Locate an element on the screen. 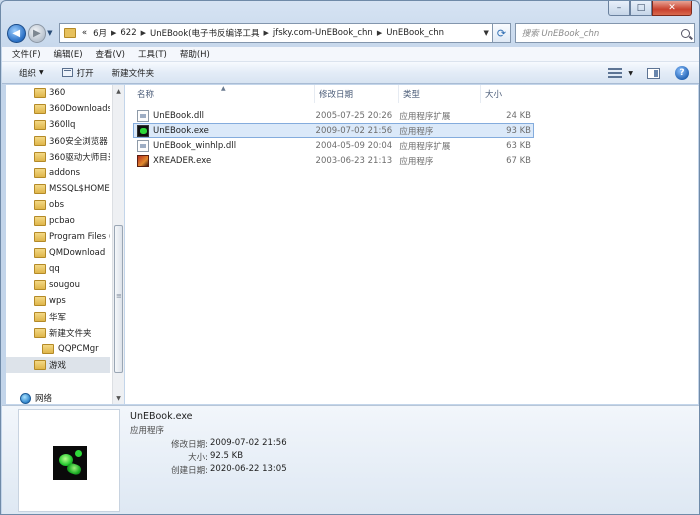 The width and height of the screenshot is (700, 515). nav-folder-item: QQPCMgr is located at coordinates (58, 349).